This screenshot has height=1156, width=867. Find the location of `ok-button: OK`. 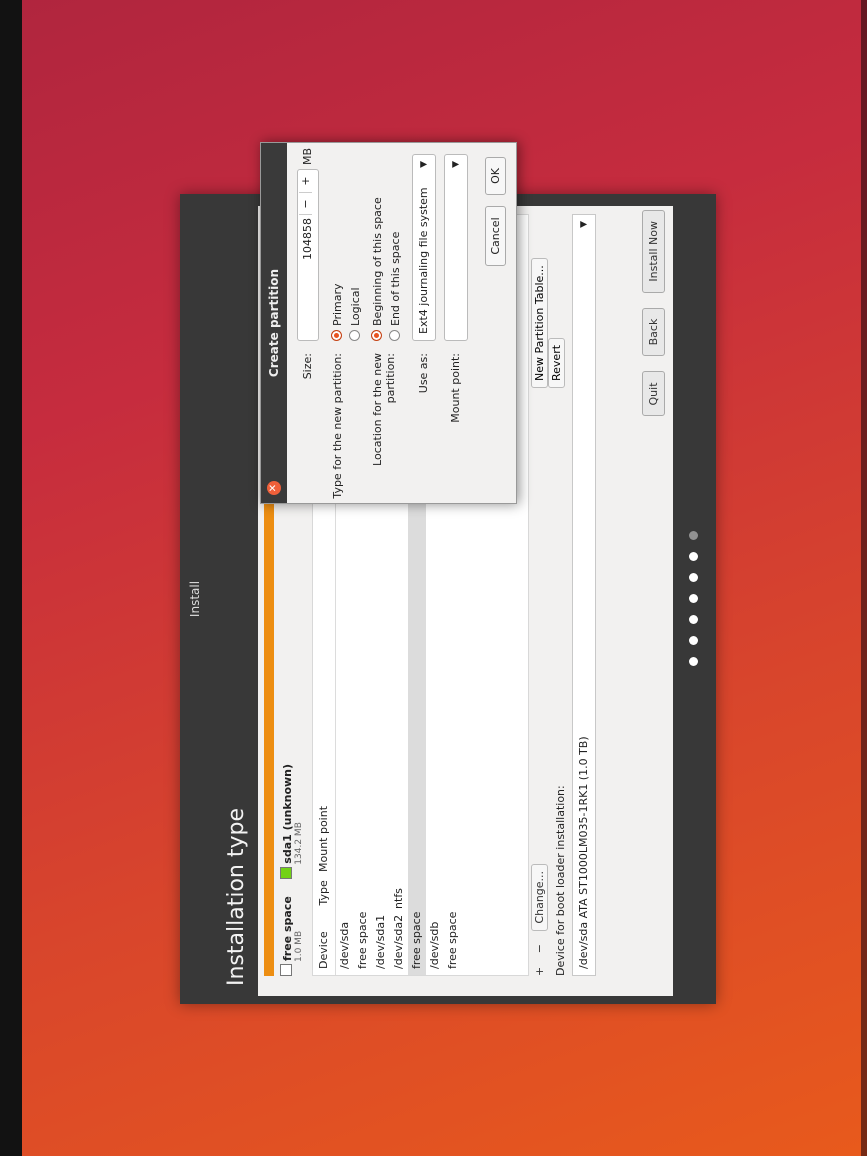

ok-button: OK is located at coordinates (495, 176).